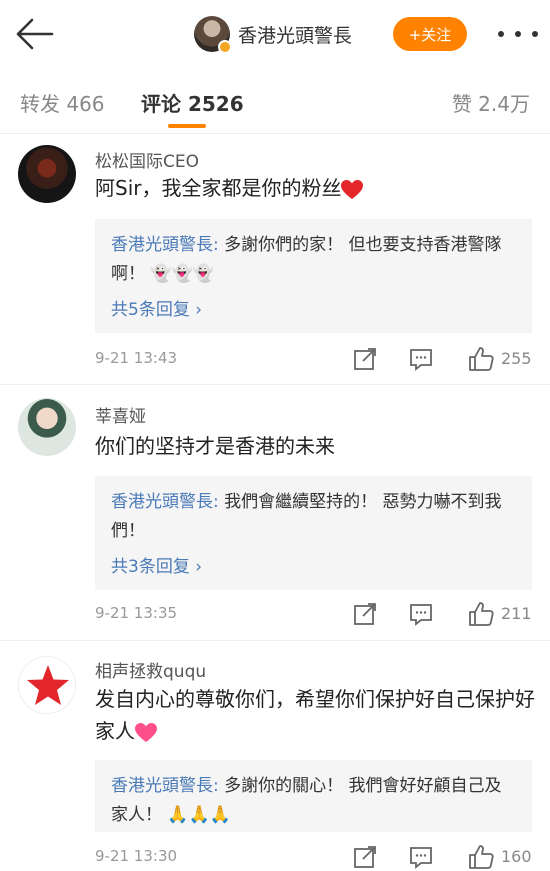 This screenshot has height=871, width=550. I want to click on nav-user: 香港光頭警長, so click(273, 34).